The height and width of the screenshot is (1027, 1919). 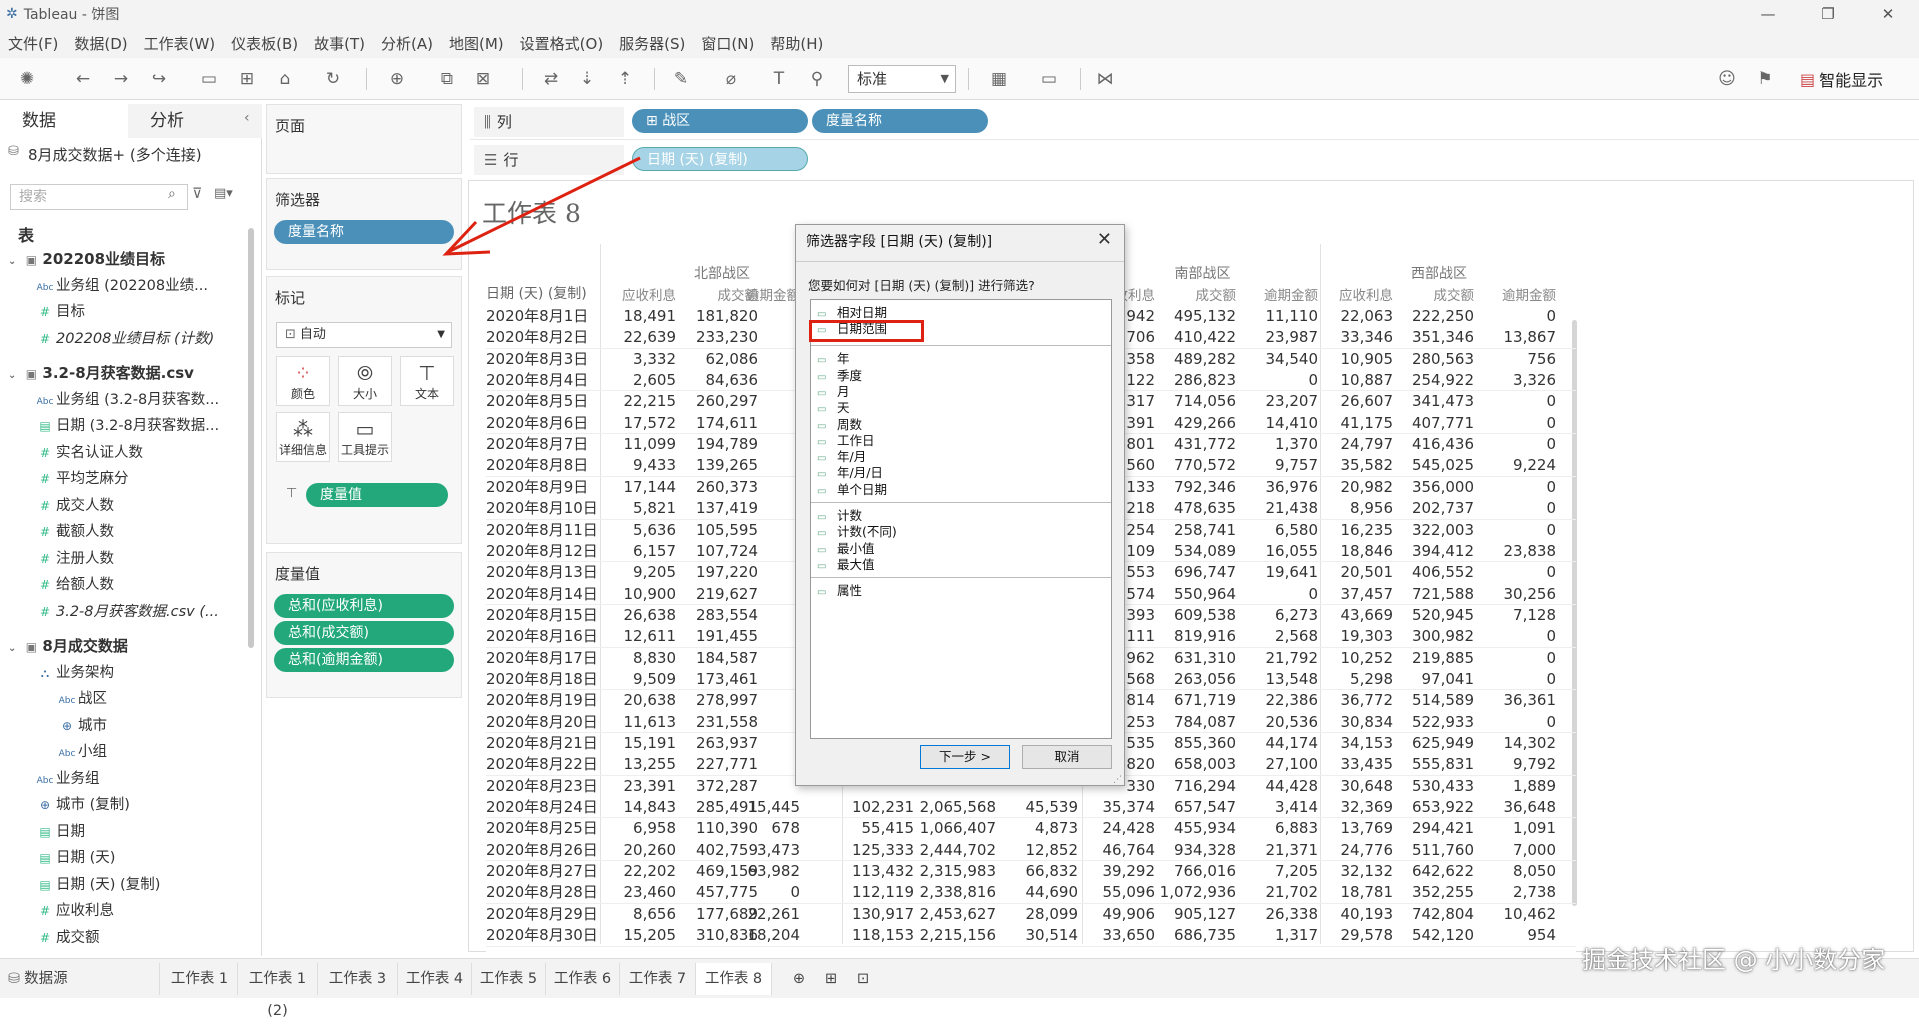 I want to click on menu-item: 文件(F), so click(x=33, y=43).